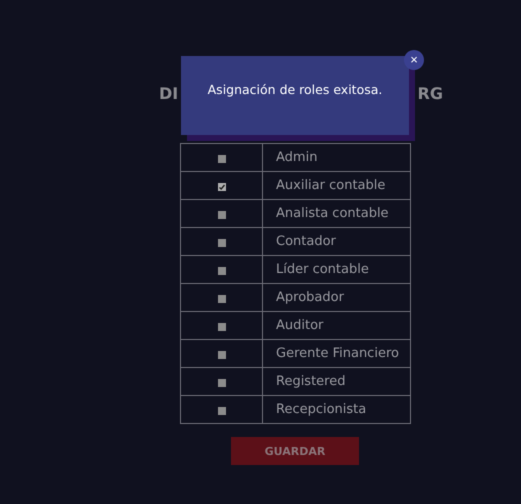 This screenshot has height=504, width=521. Describe the element at coordinates (336, 186) in the screenshot. I see `role-name: Auxiliar contable` at that location.